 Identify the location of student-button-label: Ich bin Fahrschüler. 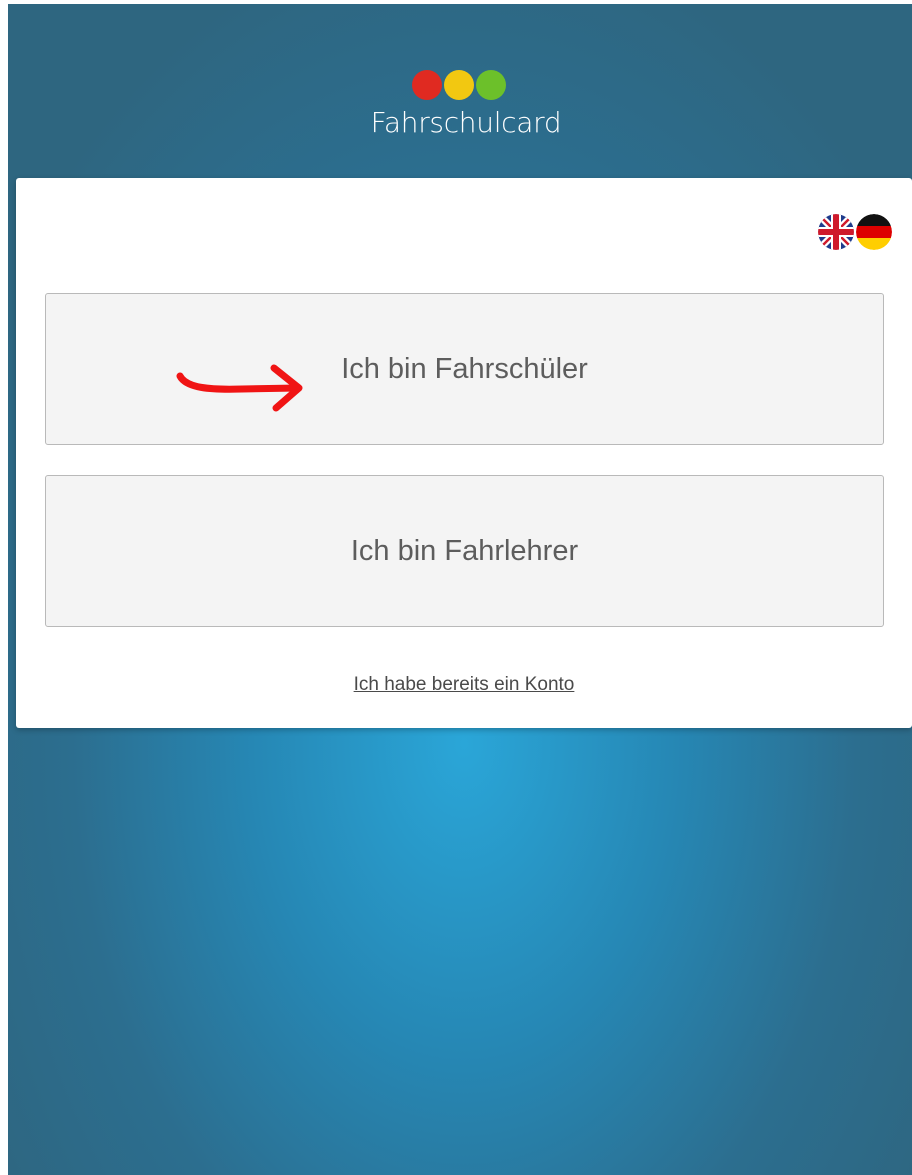
(464, 368).